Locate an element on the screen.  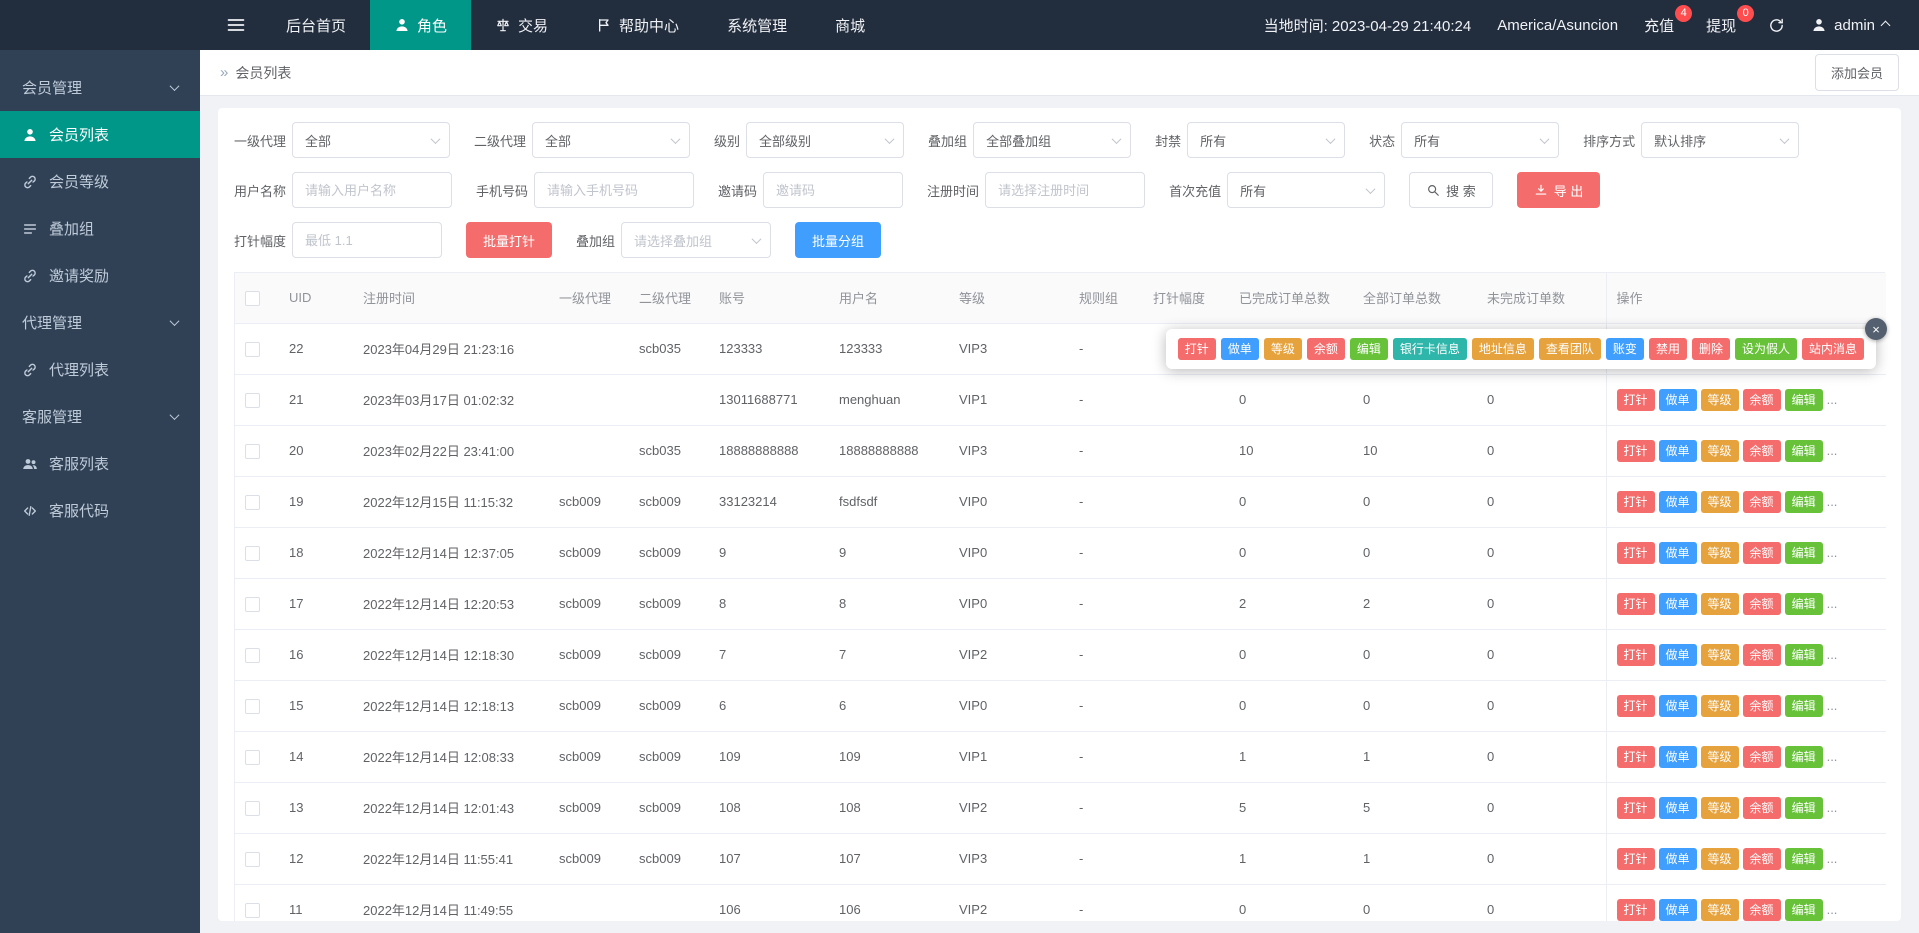
nav-item-system-management: 系统管理 is located at coordinates (757, 25).